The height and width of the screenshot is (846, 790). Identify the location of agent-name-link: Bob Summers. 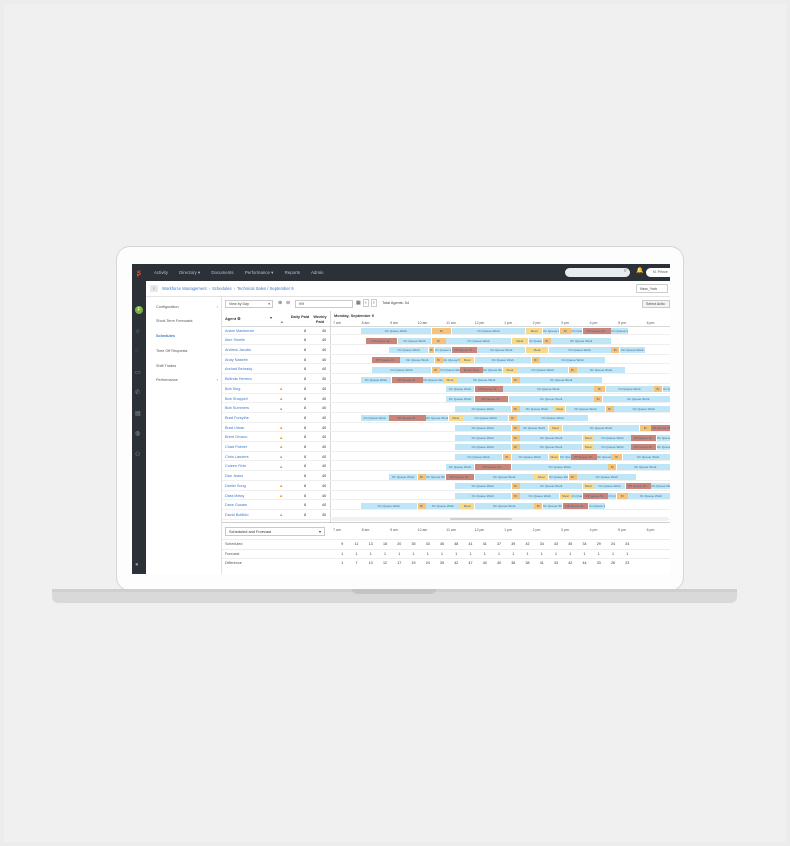
(237, 408).